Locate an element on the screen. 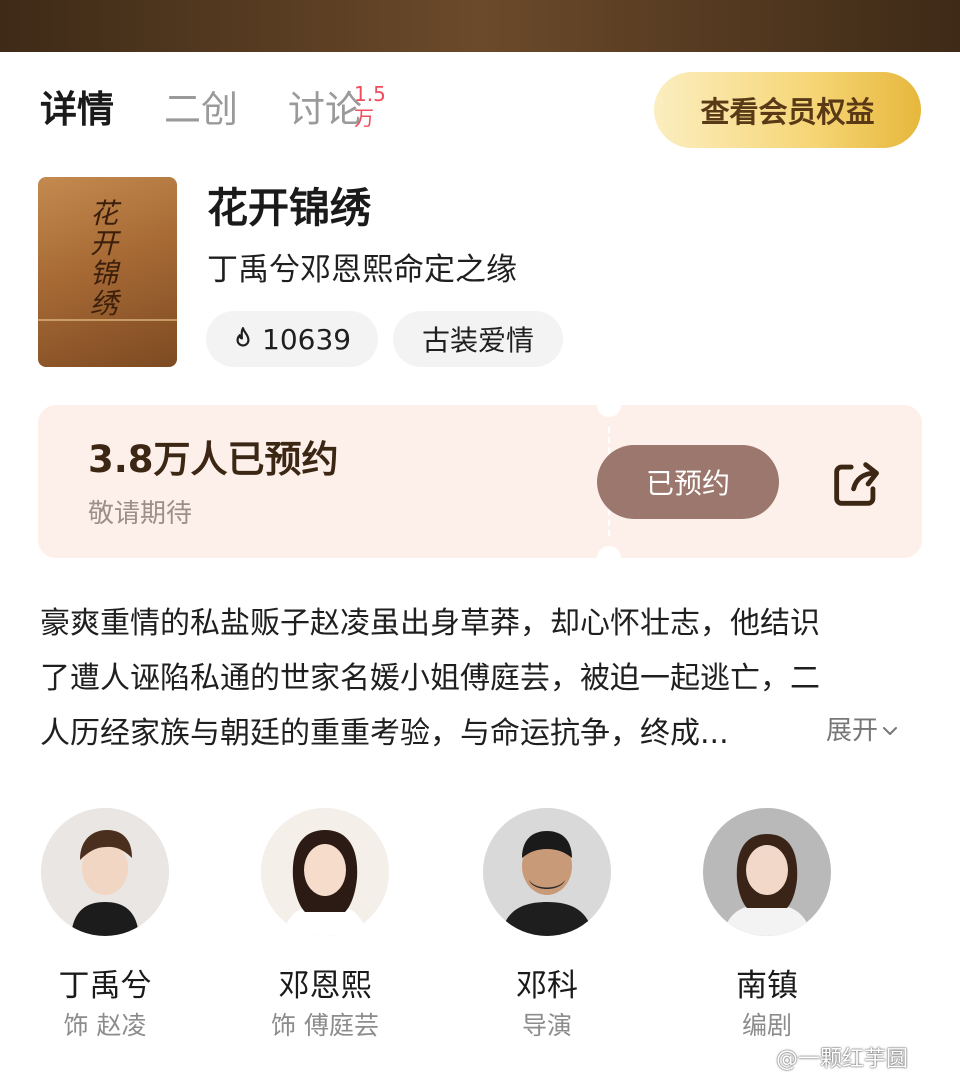 This screenshot has height=1085, width=960. poster-decoration is located at coordinates (107, 320).